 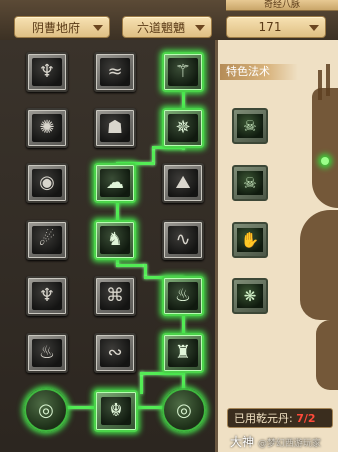 I want to click on skill-node-r4c1: ☄, so click(x=47, y=240).